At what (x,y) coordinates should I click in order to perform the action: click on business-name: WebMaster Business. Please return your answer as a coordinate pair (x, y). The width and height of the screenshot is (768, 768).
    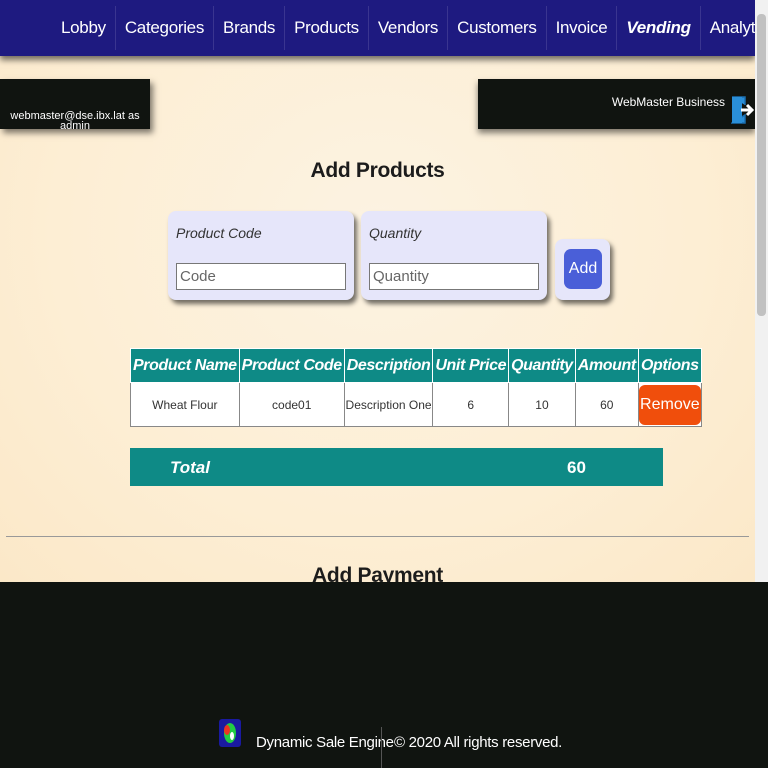
    Looking at the image, I should click on (668, 102).